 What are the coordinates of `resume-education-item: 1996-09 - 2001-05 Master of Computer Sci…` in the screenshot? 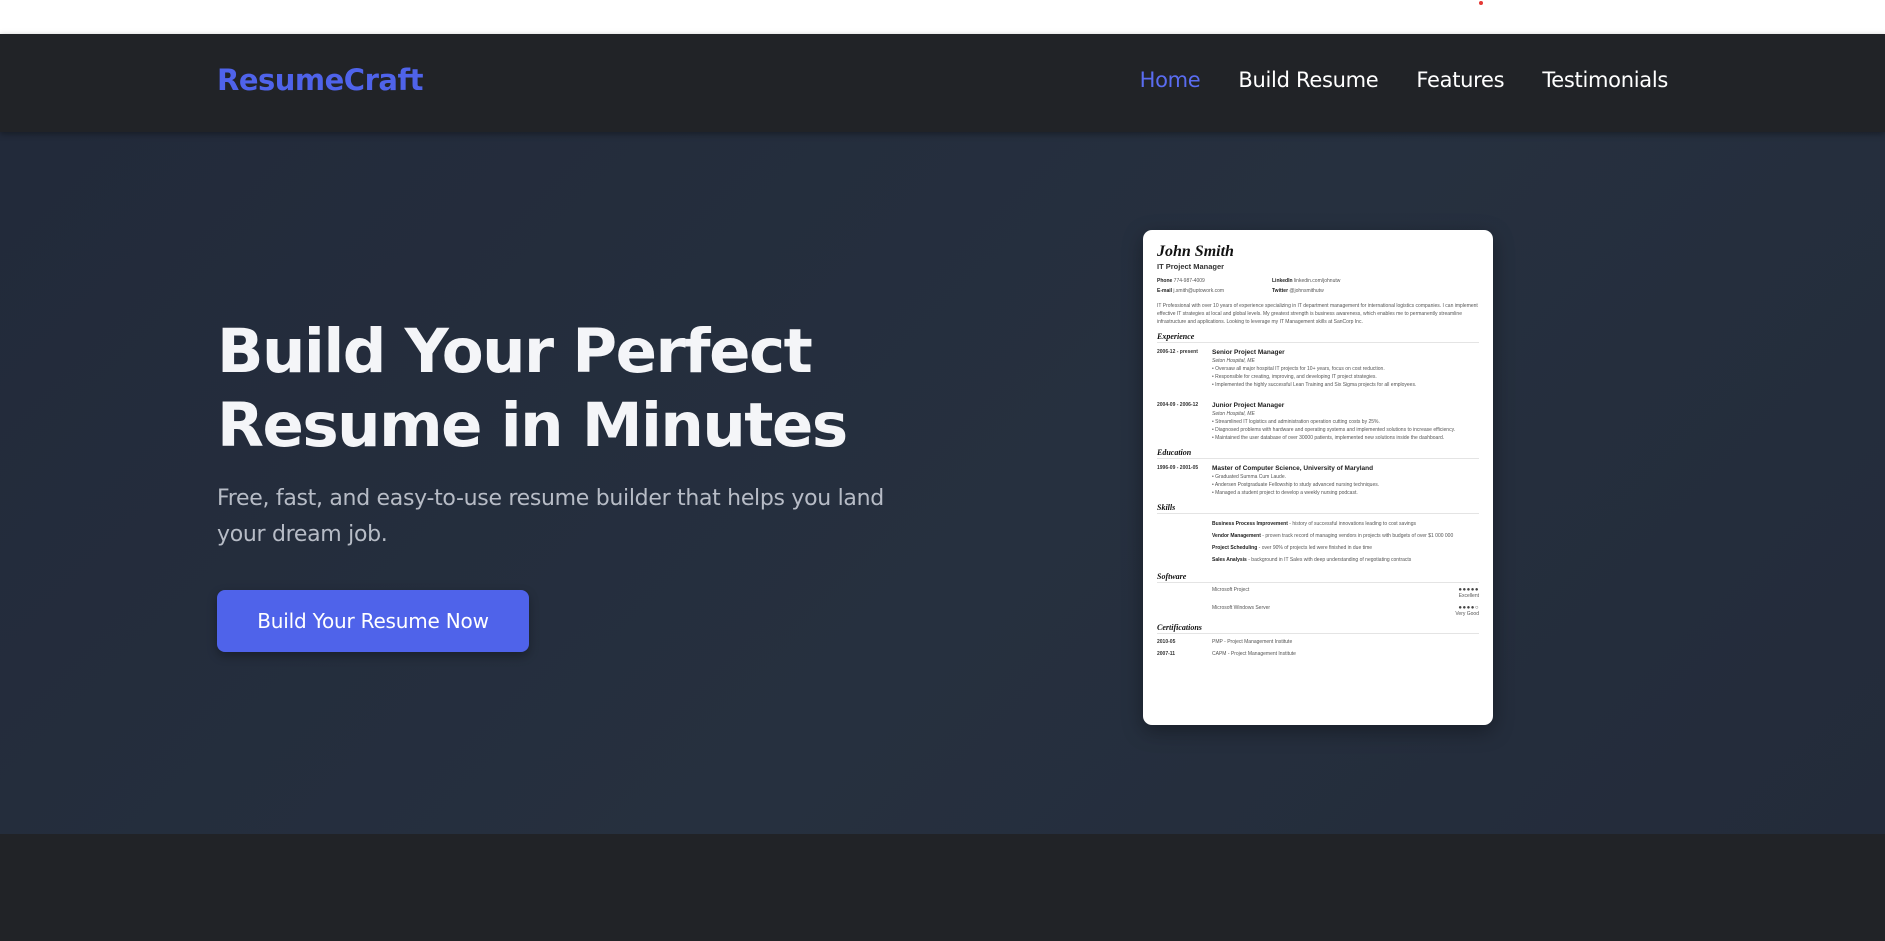 It's located at (1318, 480).